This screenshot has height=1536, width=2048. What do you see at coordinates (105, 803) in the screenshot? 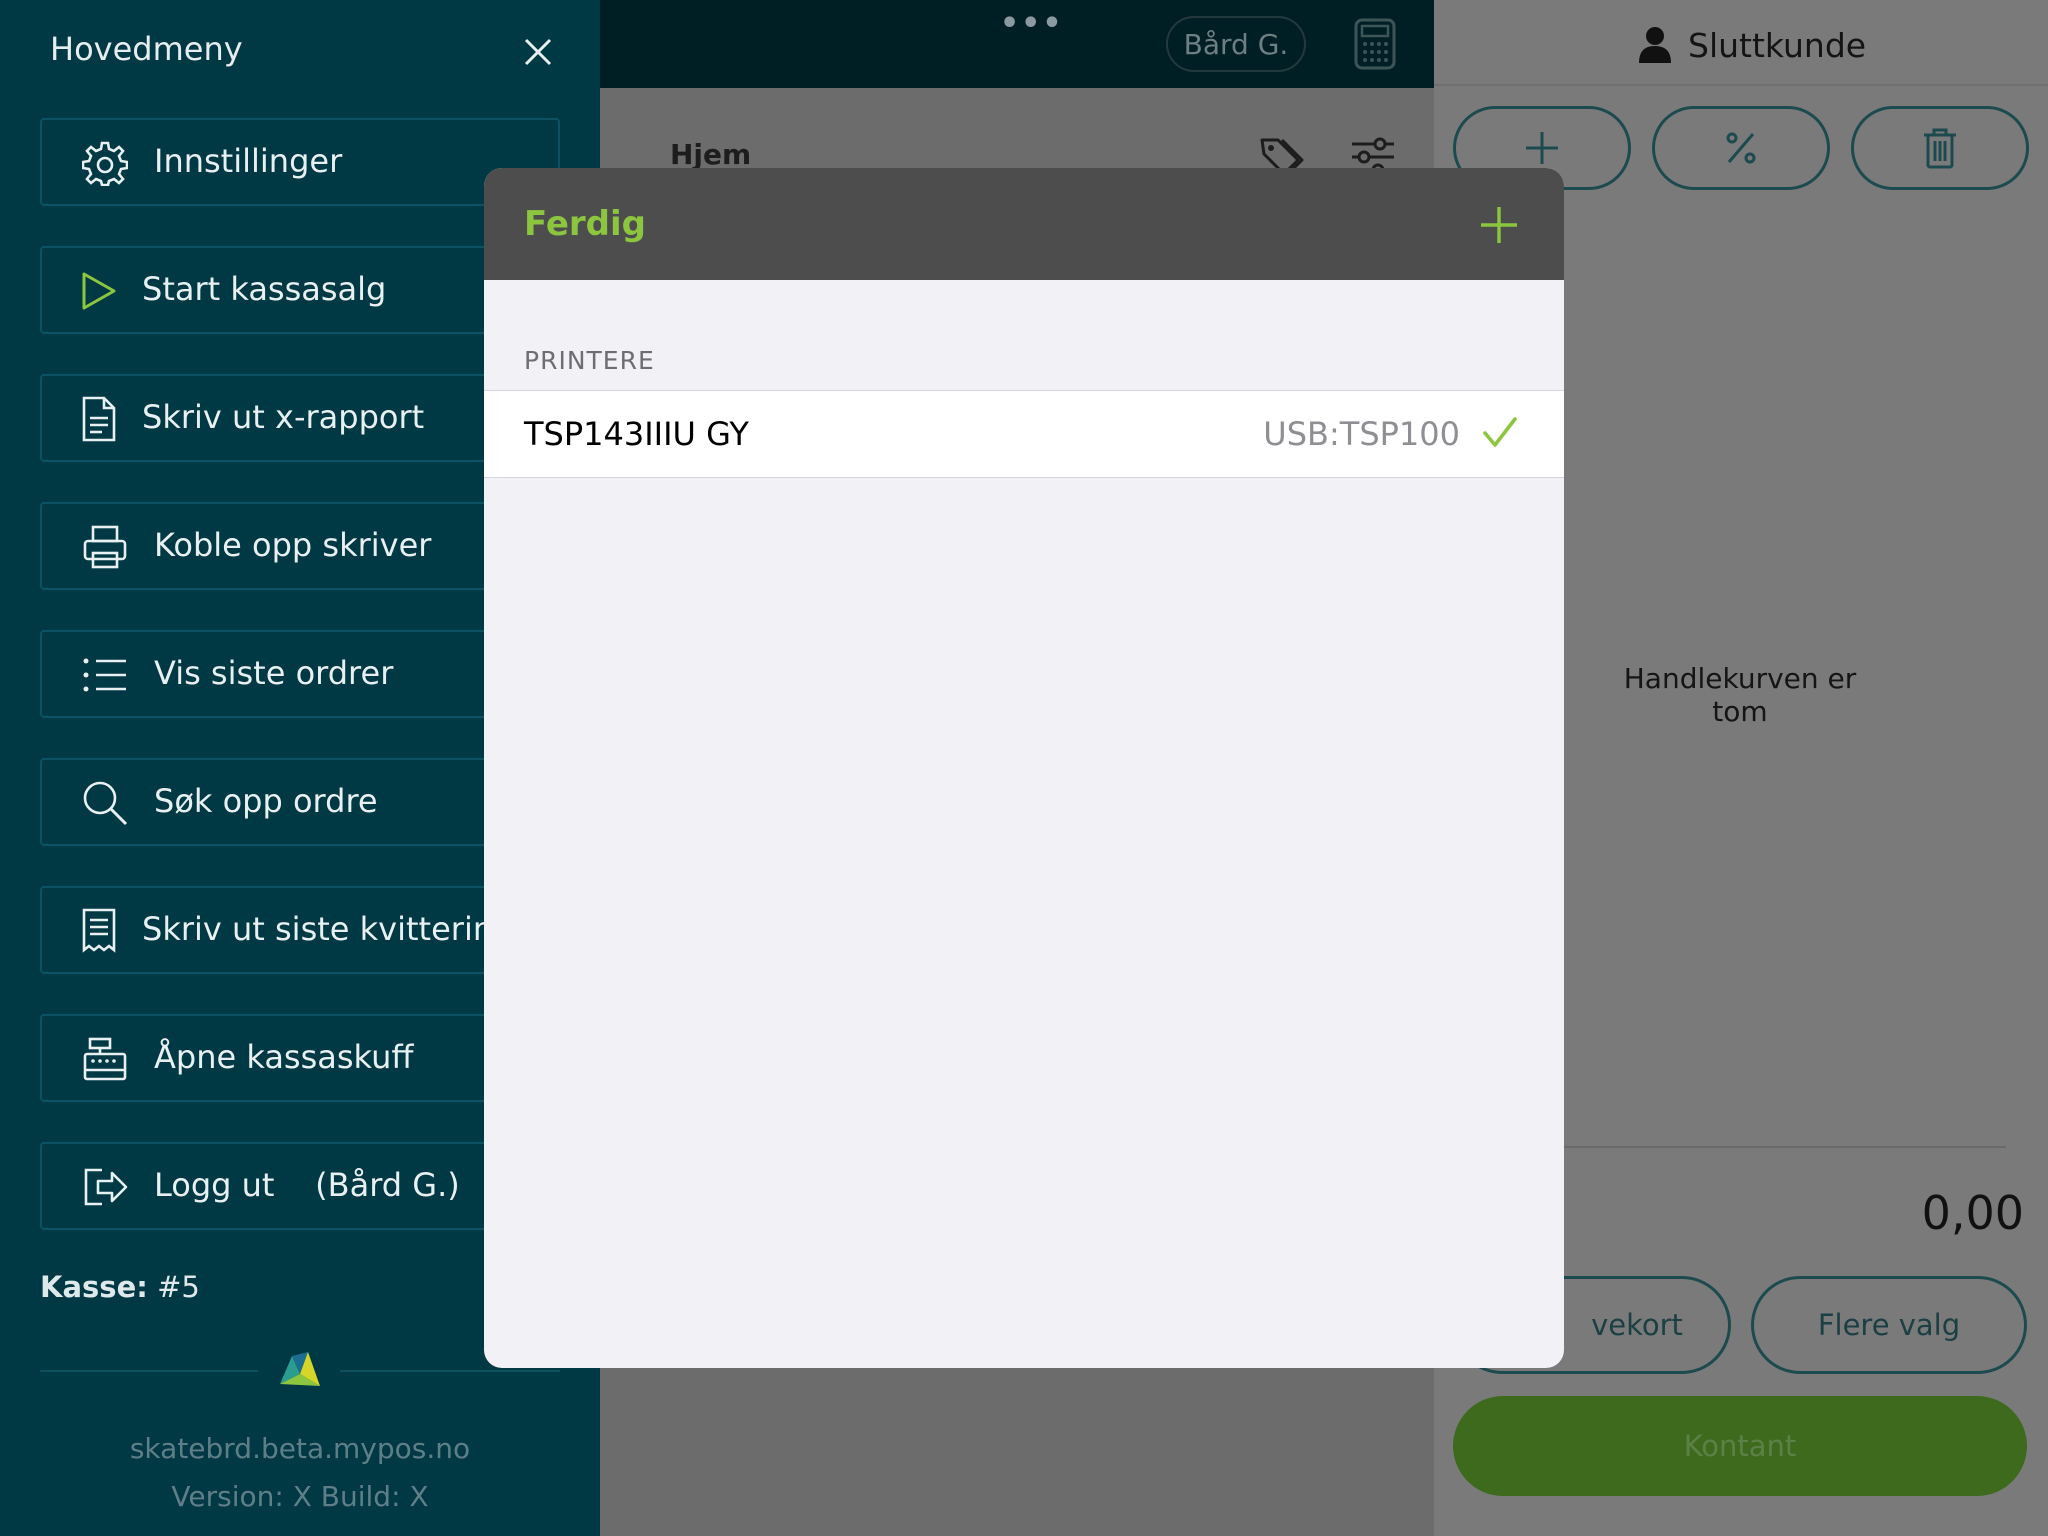
I see `search-icon` at bounding box center [105, 803].